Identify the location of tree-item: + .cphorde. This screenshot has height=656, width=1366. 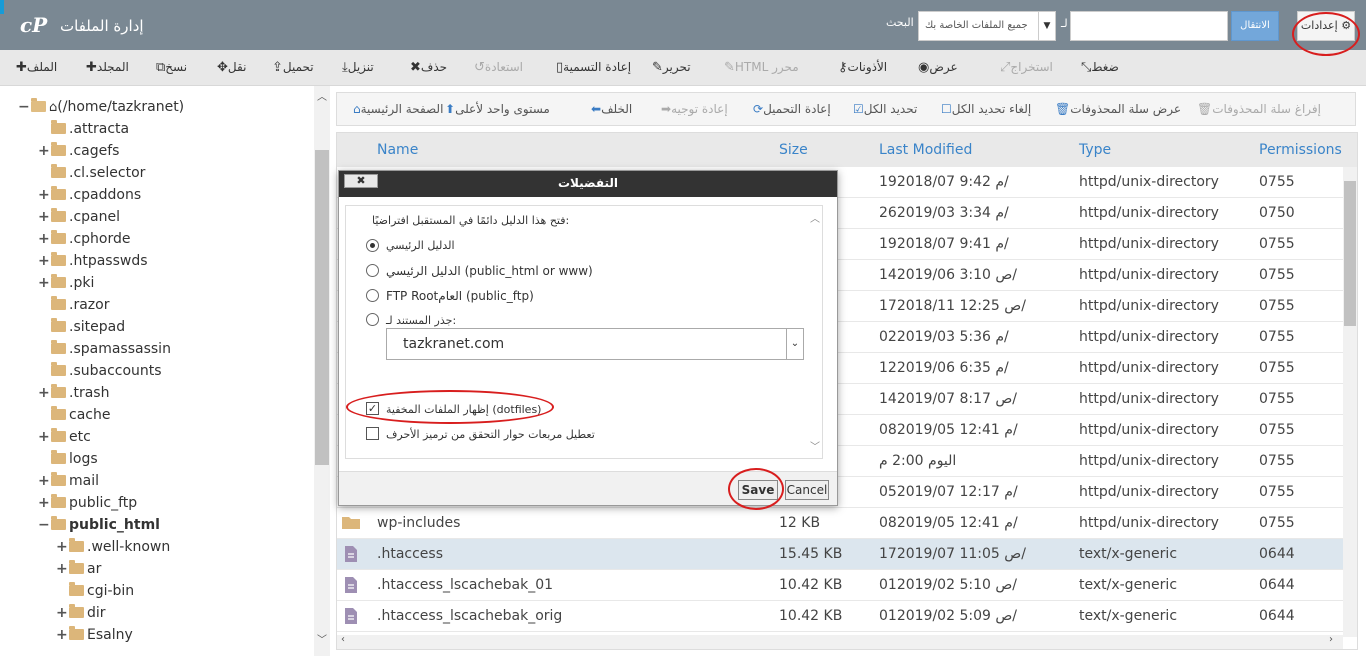
(84, 238).